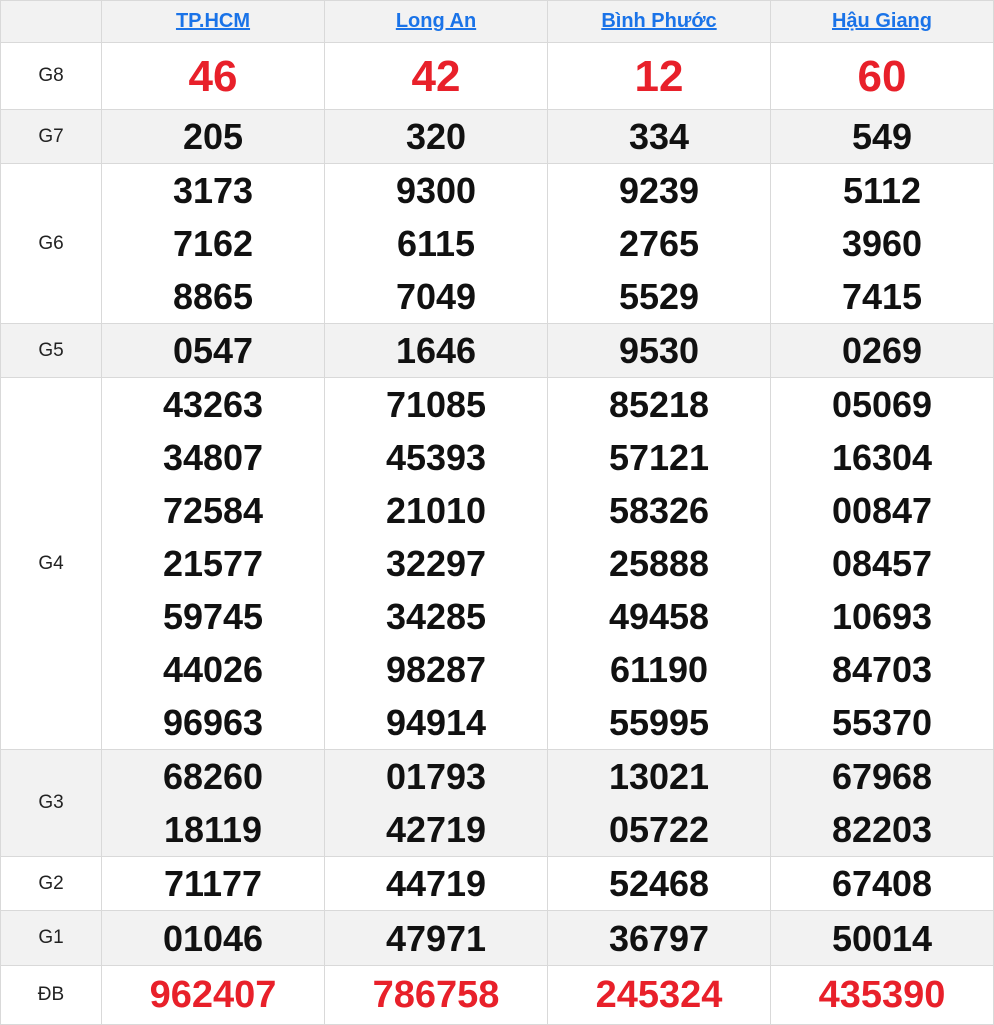  Describe the element at coordinates (213, 722) in the screenshot. I see `prize-number: 96963` at that location.